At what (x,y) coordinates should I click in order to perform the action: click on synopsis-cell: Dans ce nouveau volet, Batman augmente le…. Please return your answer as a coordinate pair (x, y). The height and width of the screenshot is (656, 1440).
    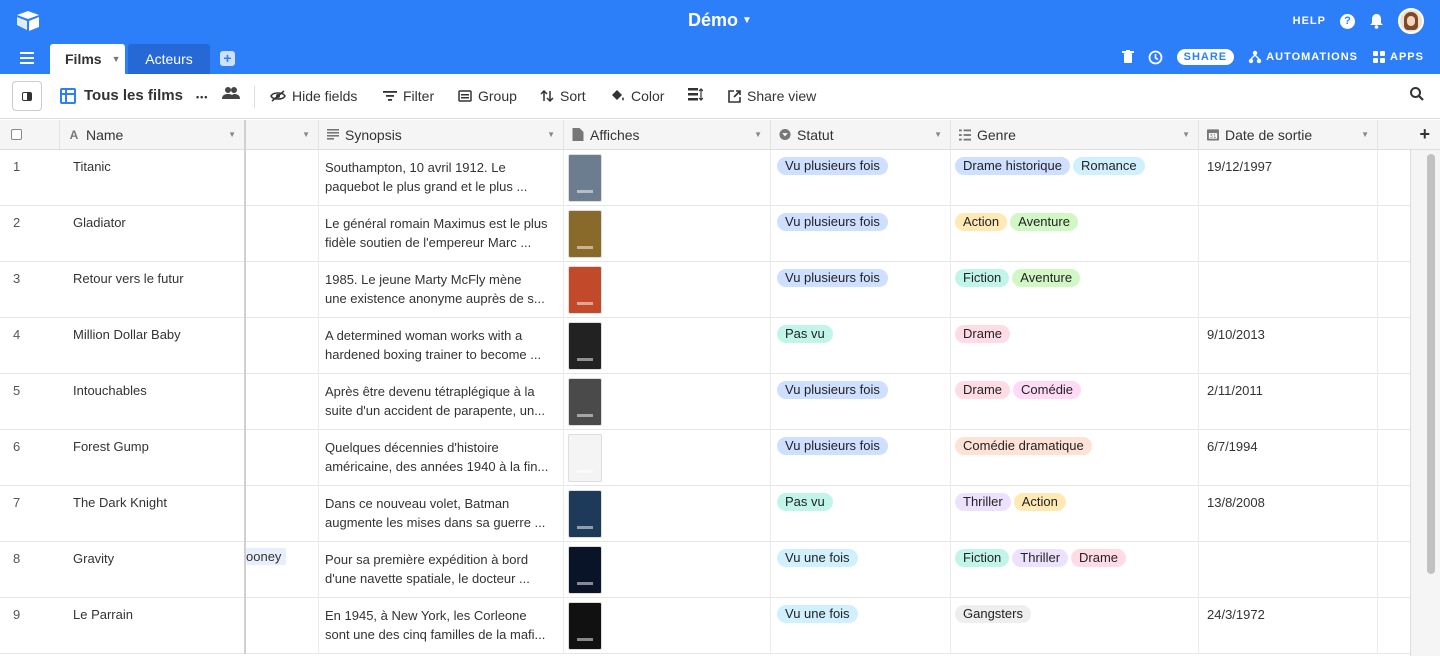
    Looking at the image, I should click on (441, 514).